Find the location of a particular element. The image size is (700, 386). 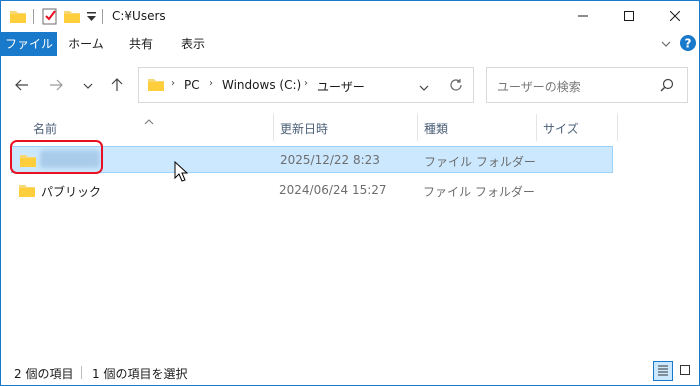

close-button is located at coordinates (675, 16).